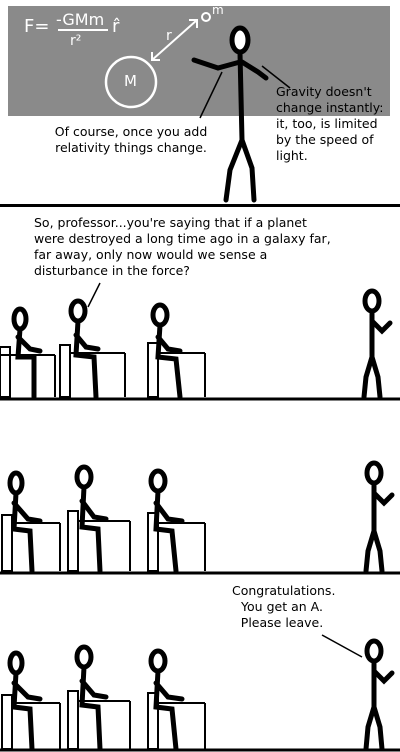 The width and height of the screenshot is (400, 752). What do you see at coordinates (116, 26) in the screenshot?
I see `equation-unit-vector: r̂` at bounding box center [116, 26].